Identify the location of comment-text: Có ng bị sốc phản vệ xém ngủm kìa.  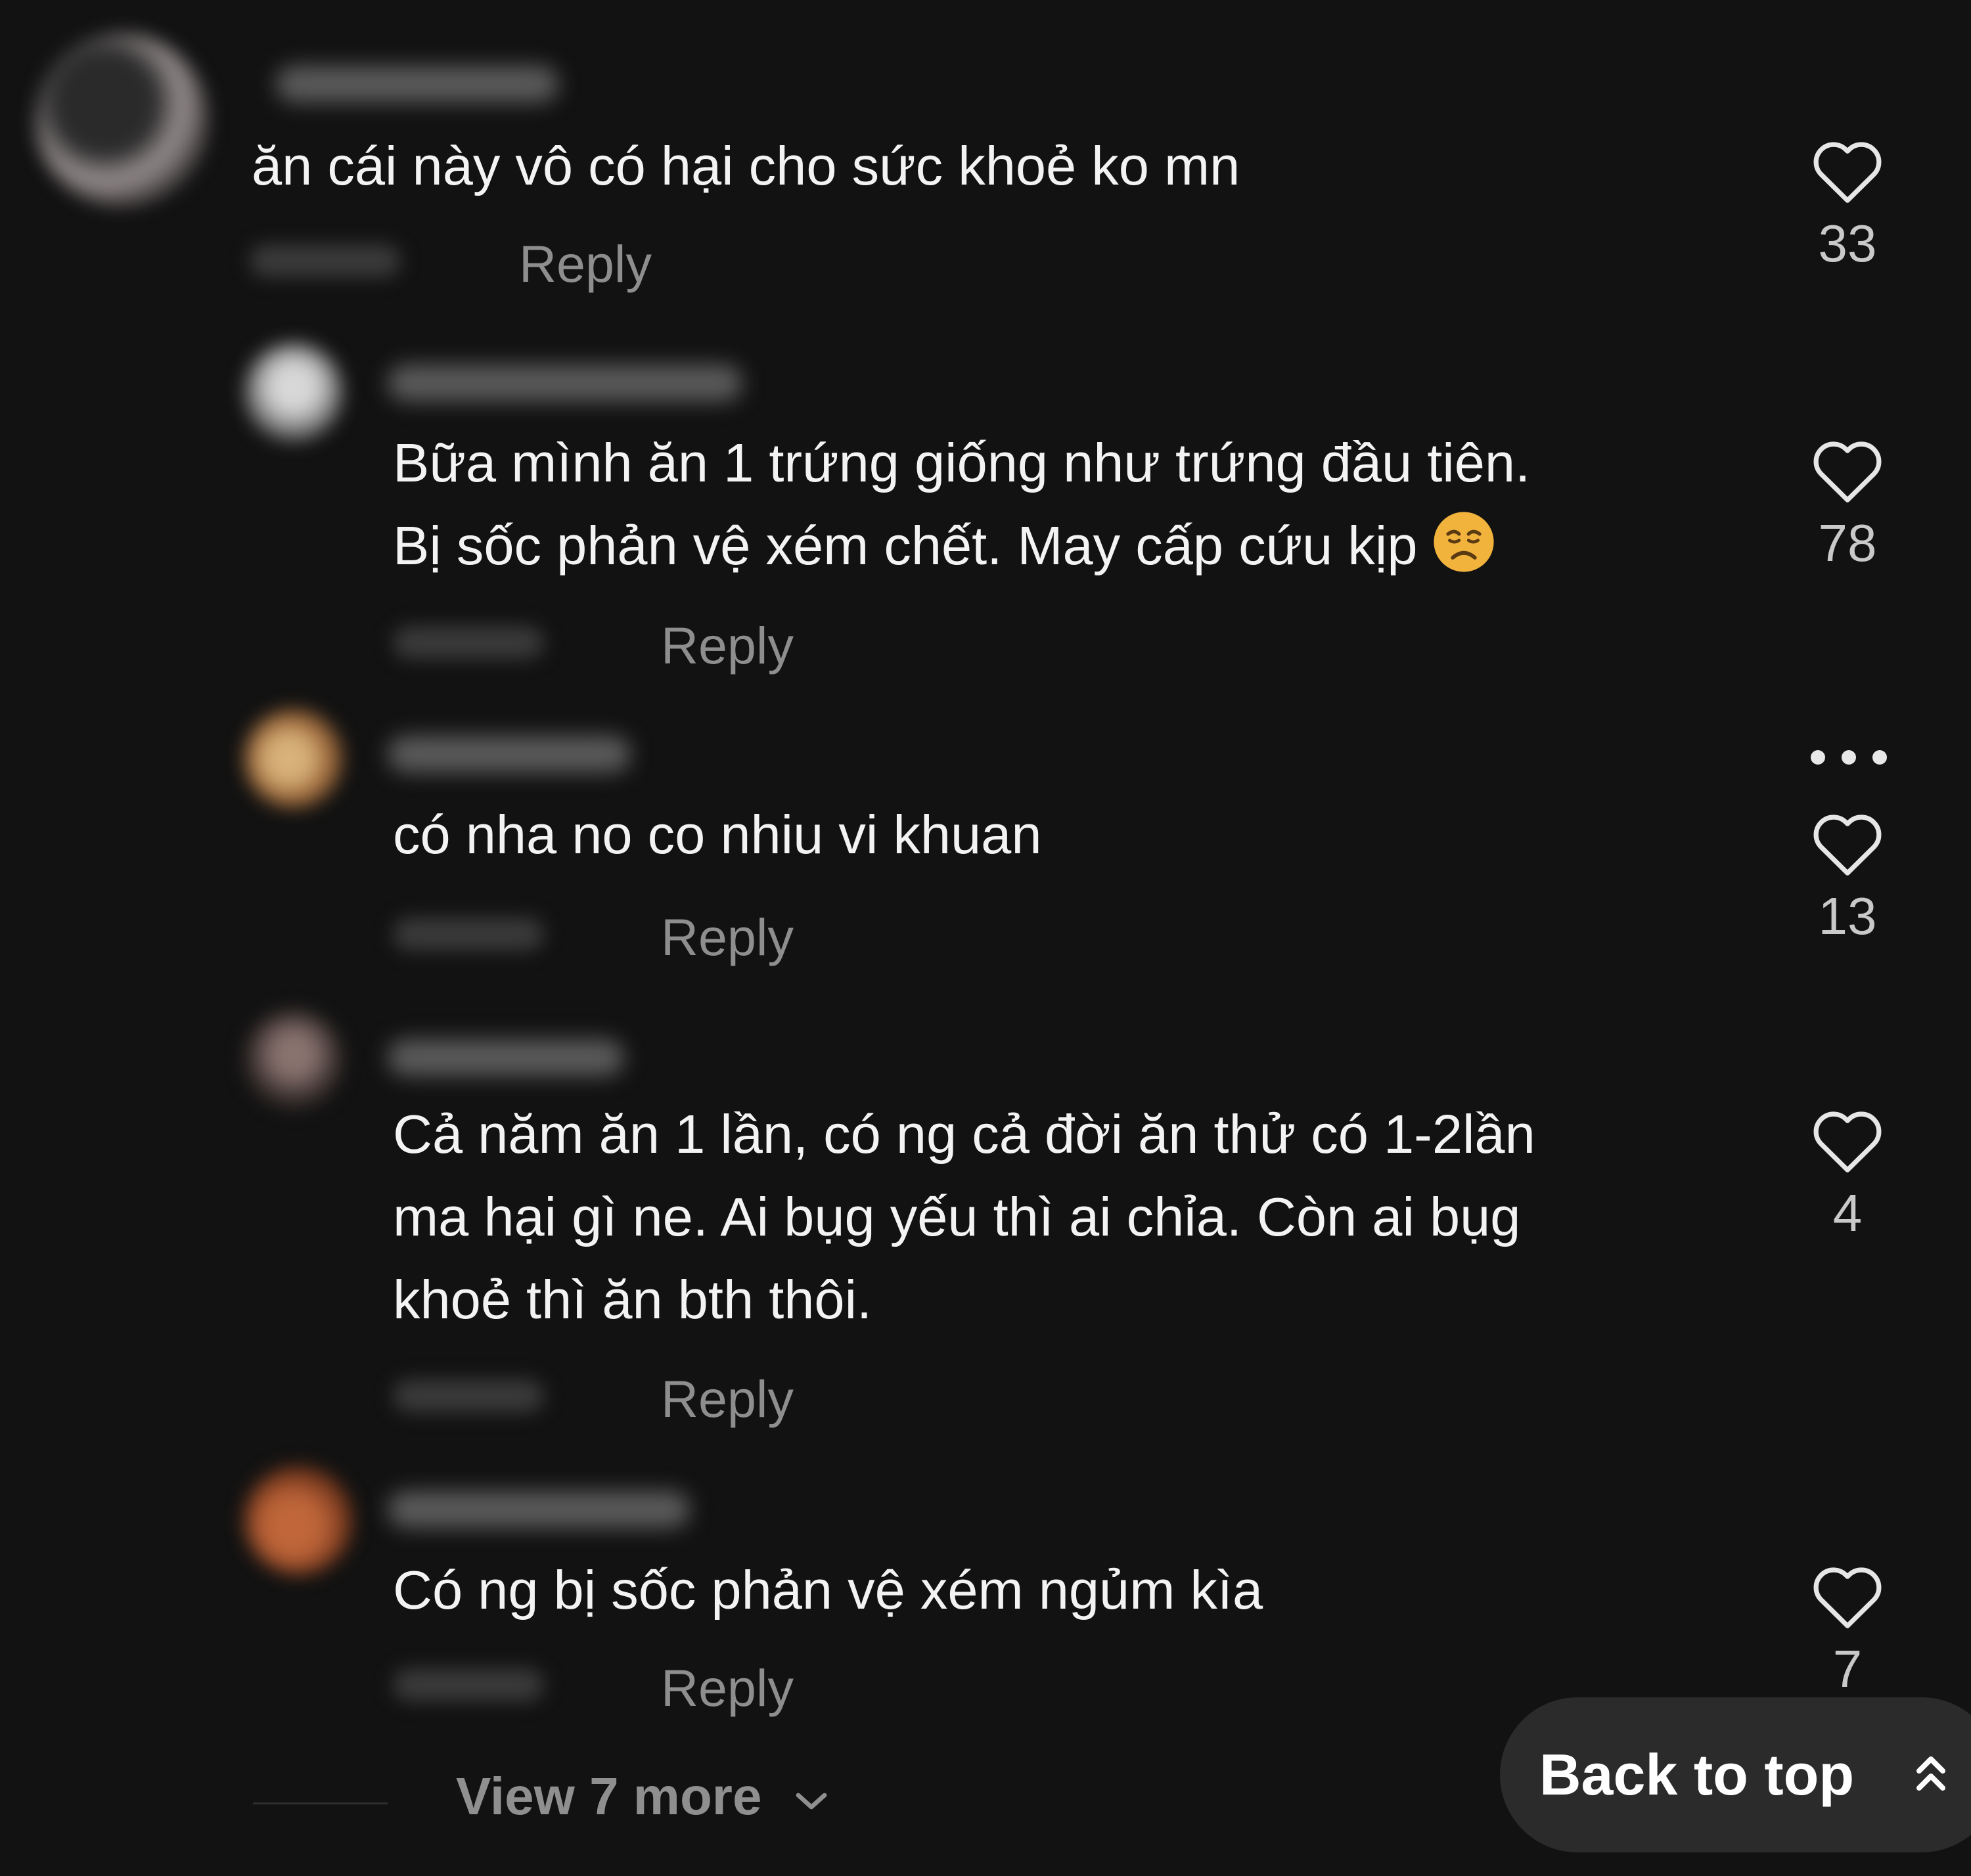
(828, 1589).